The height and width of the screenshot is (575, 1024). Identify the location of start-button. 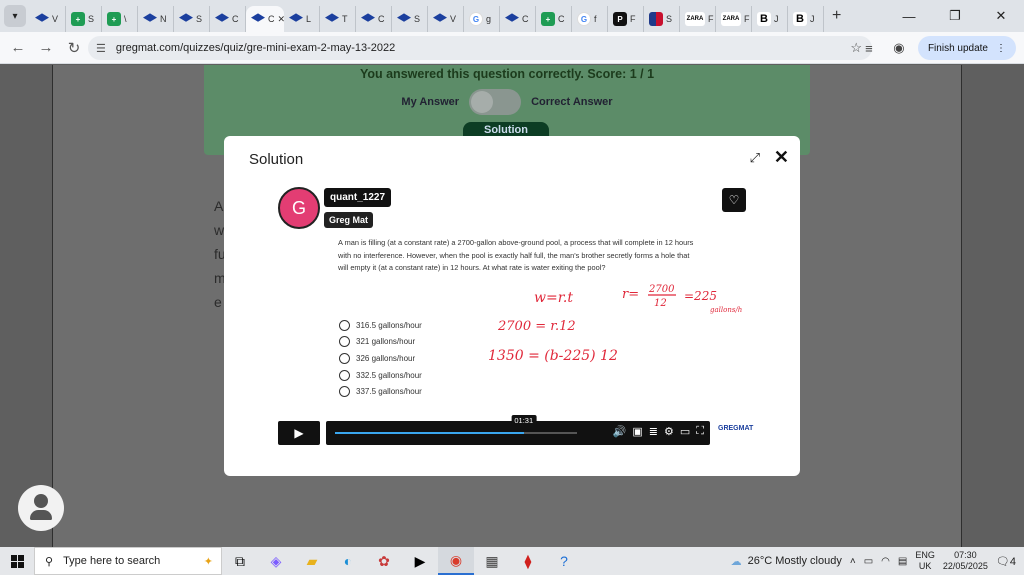
(17, 561).